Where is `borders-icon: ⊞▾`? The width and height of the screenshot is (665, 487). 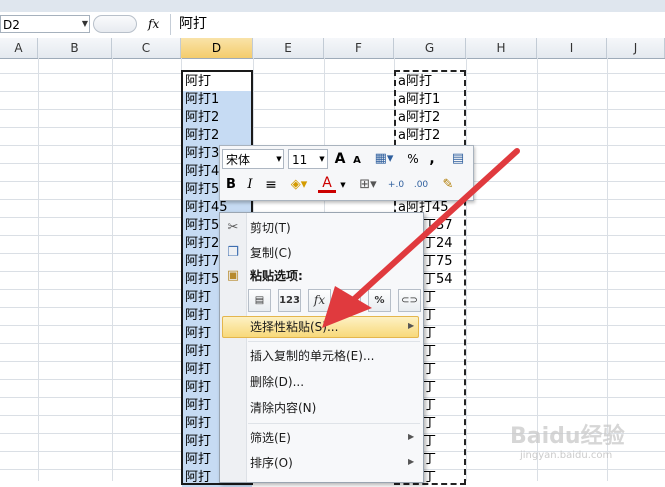
borders-icon: ⊞▾ is located at coordinates (368, 185).